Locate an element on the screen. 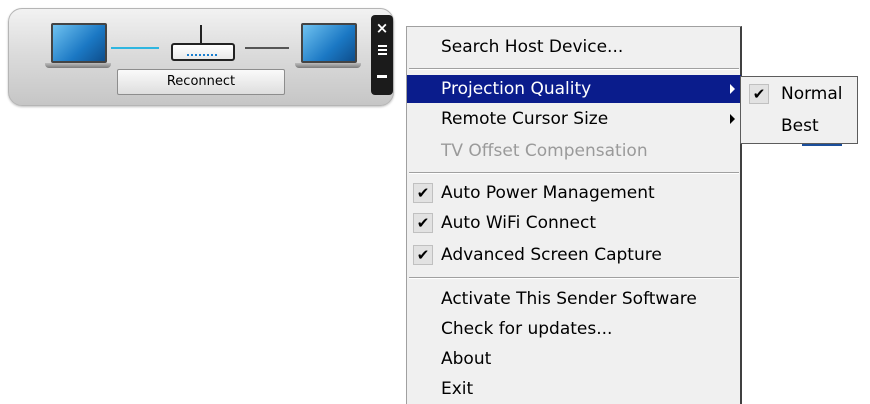 The width and height of the screenshot is (870, 404). reconnect-button: Reconnect is located at coordinates (201, 82).